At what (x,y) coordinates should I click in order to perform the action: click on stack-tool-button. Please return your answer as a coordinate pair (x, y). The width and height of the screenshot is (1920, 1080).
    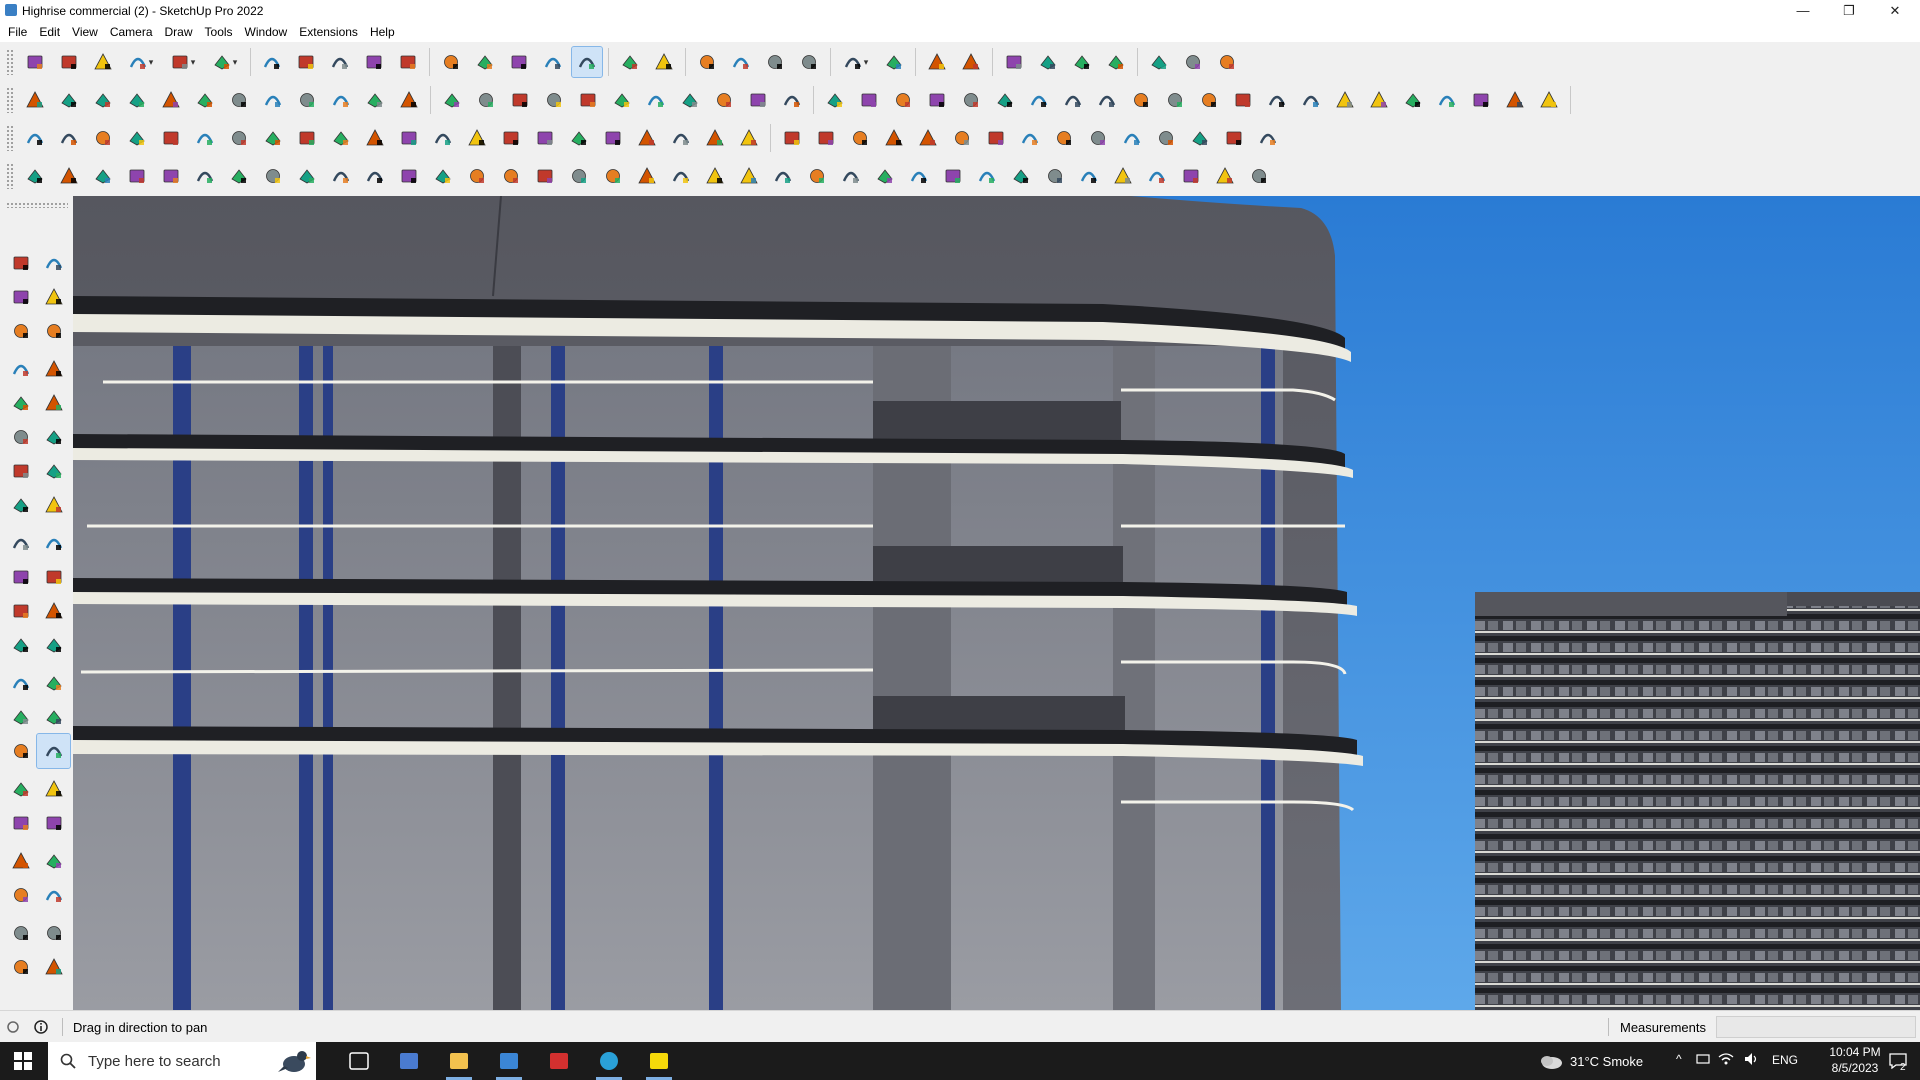
    Looking at the image, I should click on (987, 176).